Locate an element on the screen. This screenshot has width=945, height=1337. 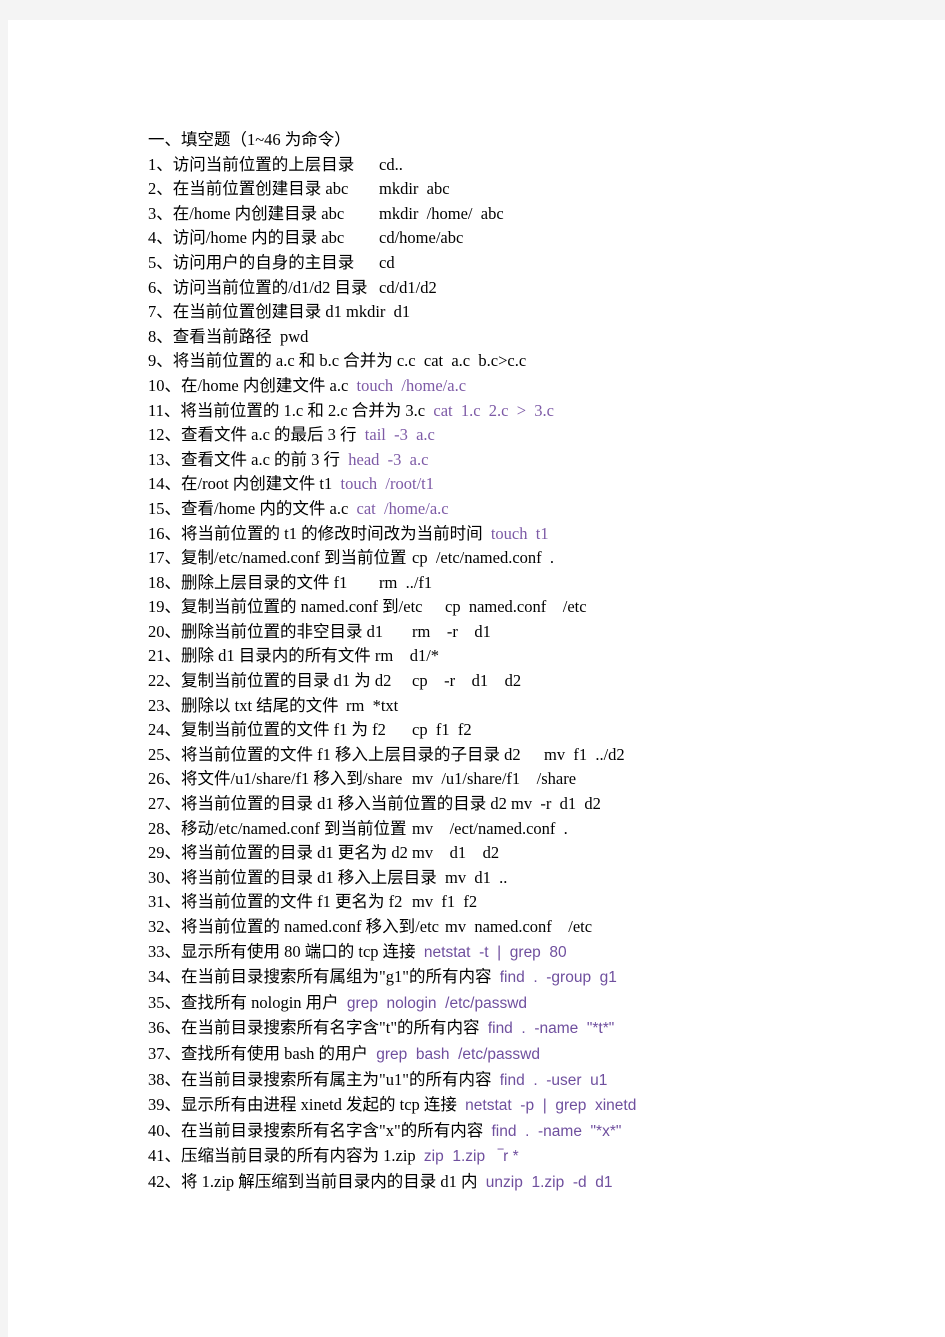
question-prompt: 将当前位置的 t1 的修改时间改为当前时间 is located at coordinates (332, 533).